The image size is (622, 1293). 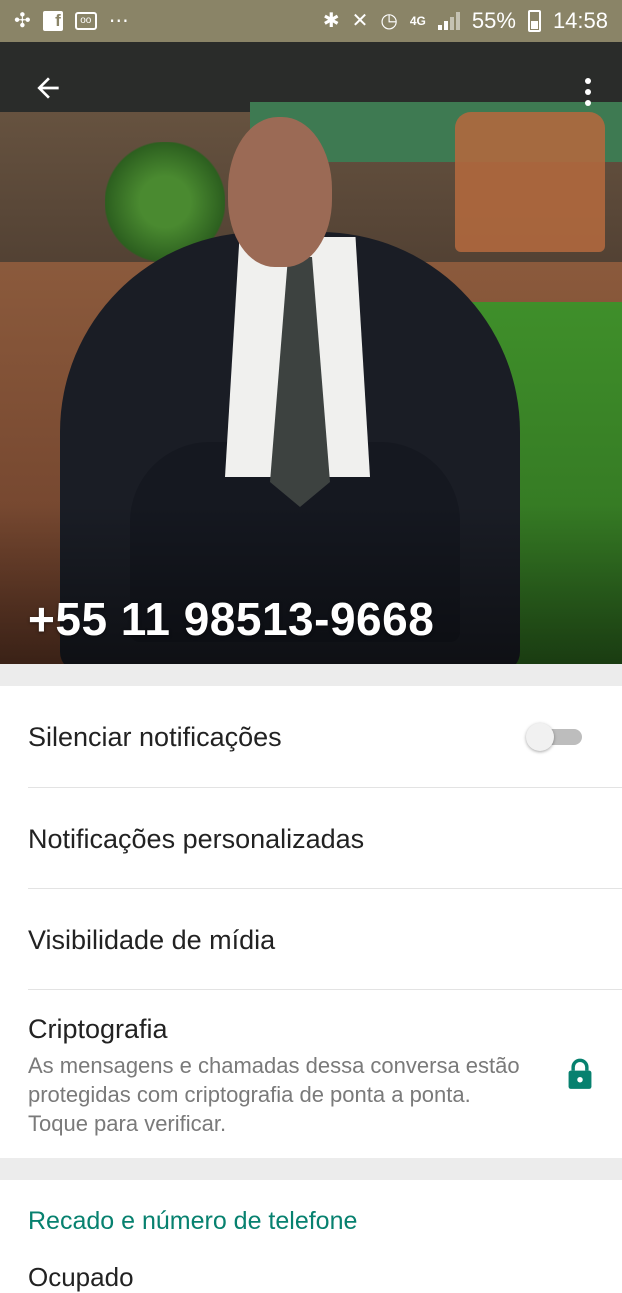 I want to click on clock: 14:58, so click(x=580, y=20).